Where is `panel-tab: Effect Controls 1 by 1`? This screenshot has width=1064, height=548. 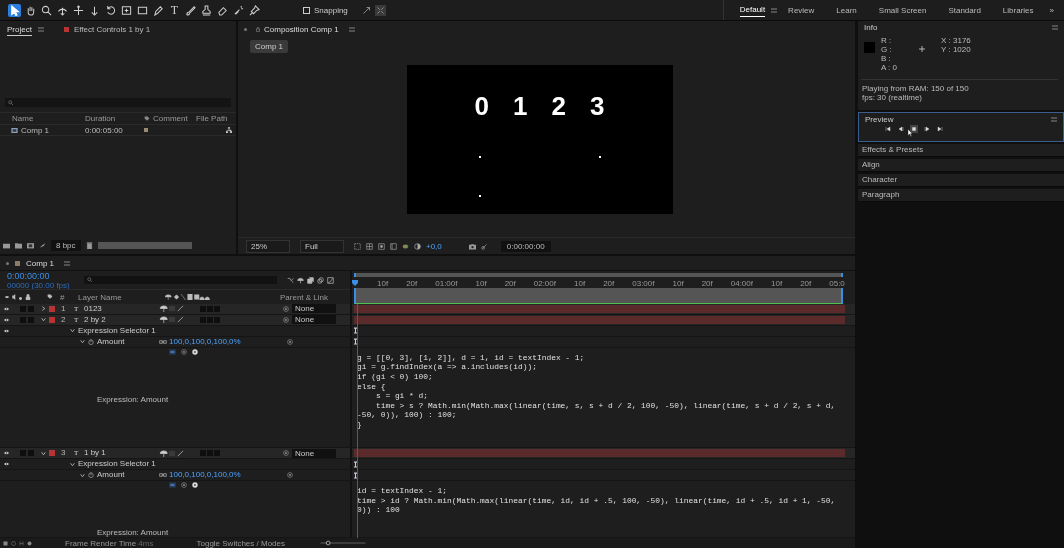
panel-tab: Effect Controls 1 by 1 is located at coordinates (112, 29).